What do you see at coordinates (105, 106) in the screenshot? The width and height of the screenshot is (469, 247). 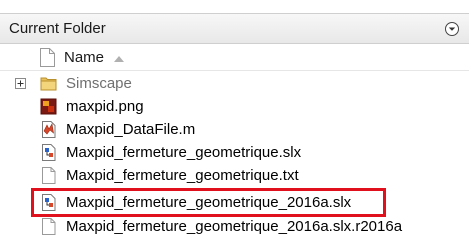 I see `file-name: maxpid.png` at bounding box center [105, 106].